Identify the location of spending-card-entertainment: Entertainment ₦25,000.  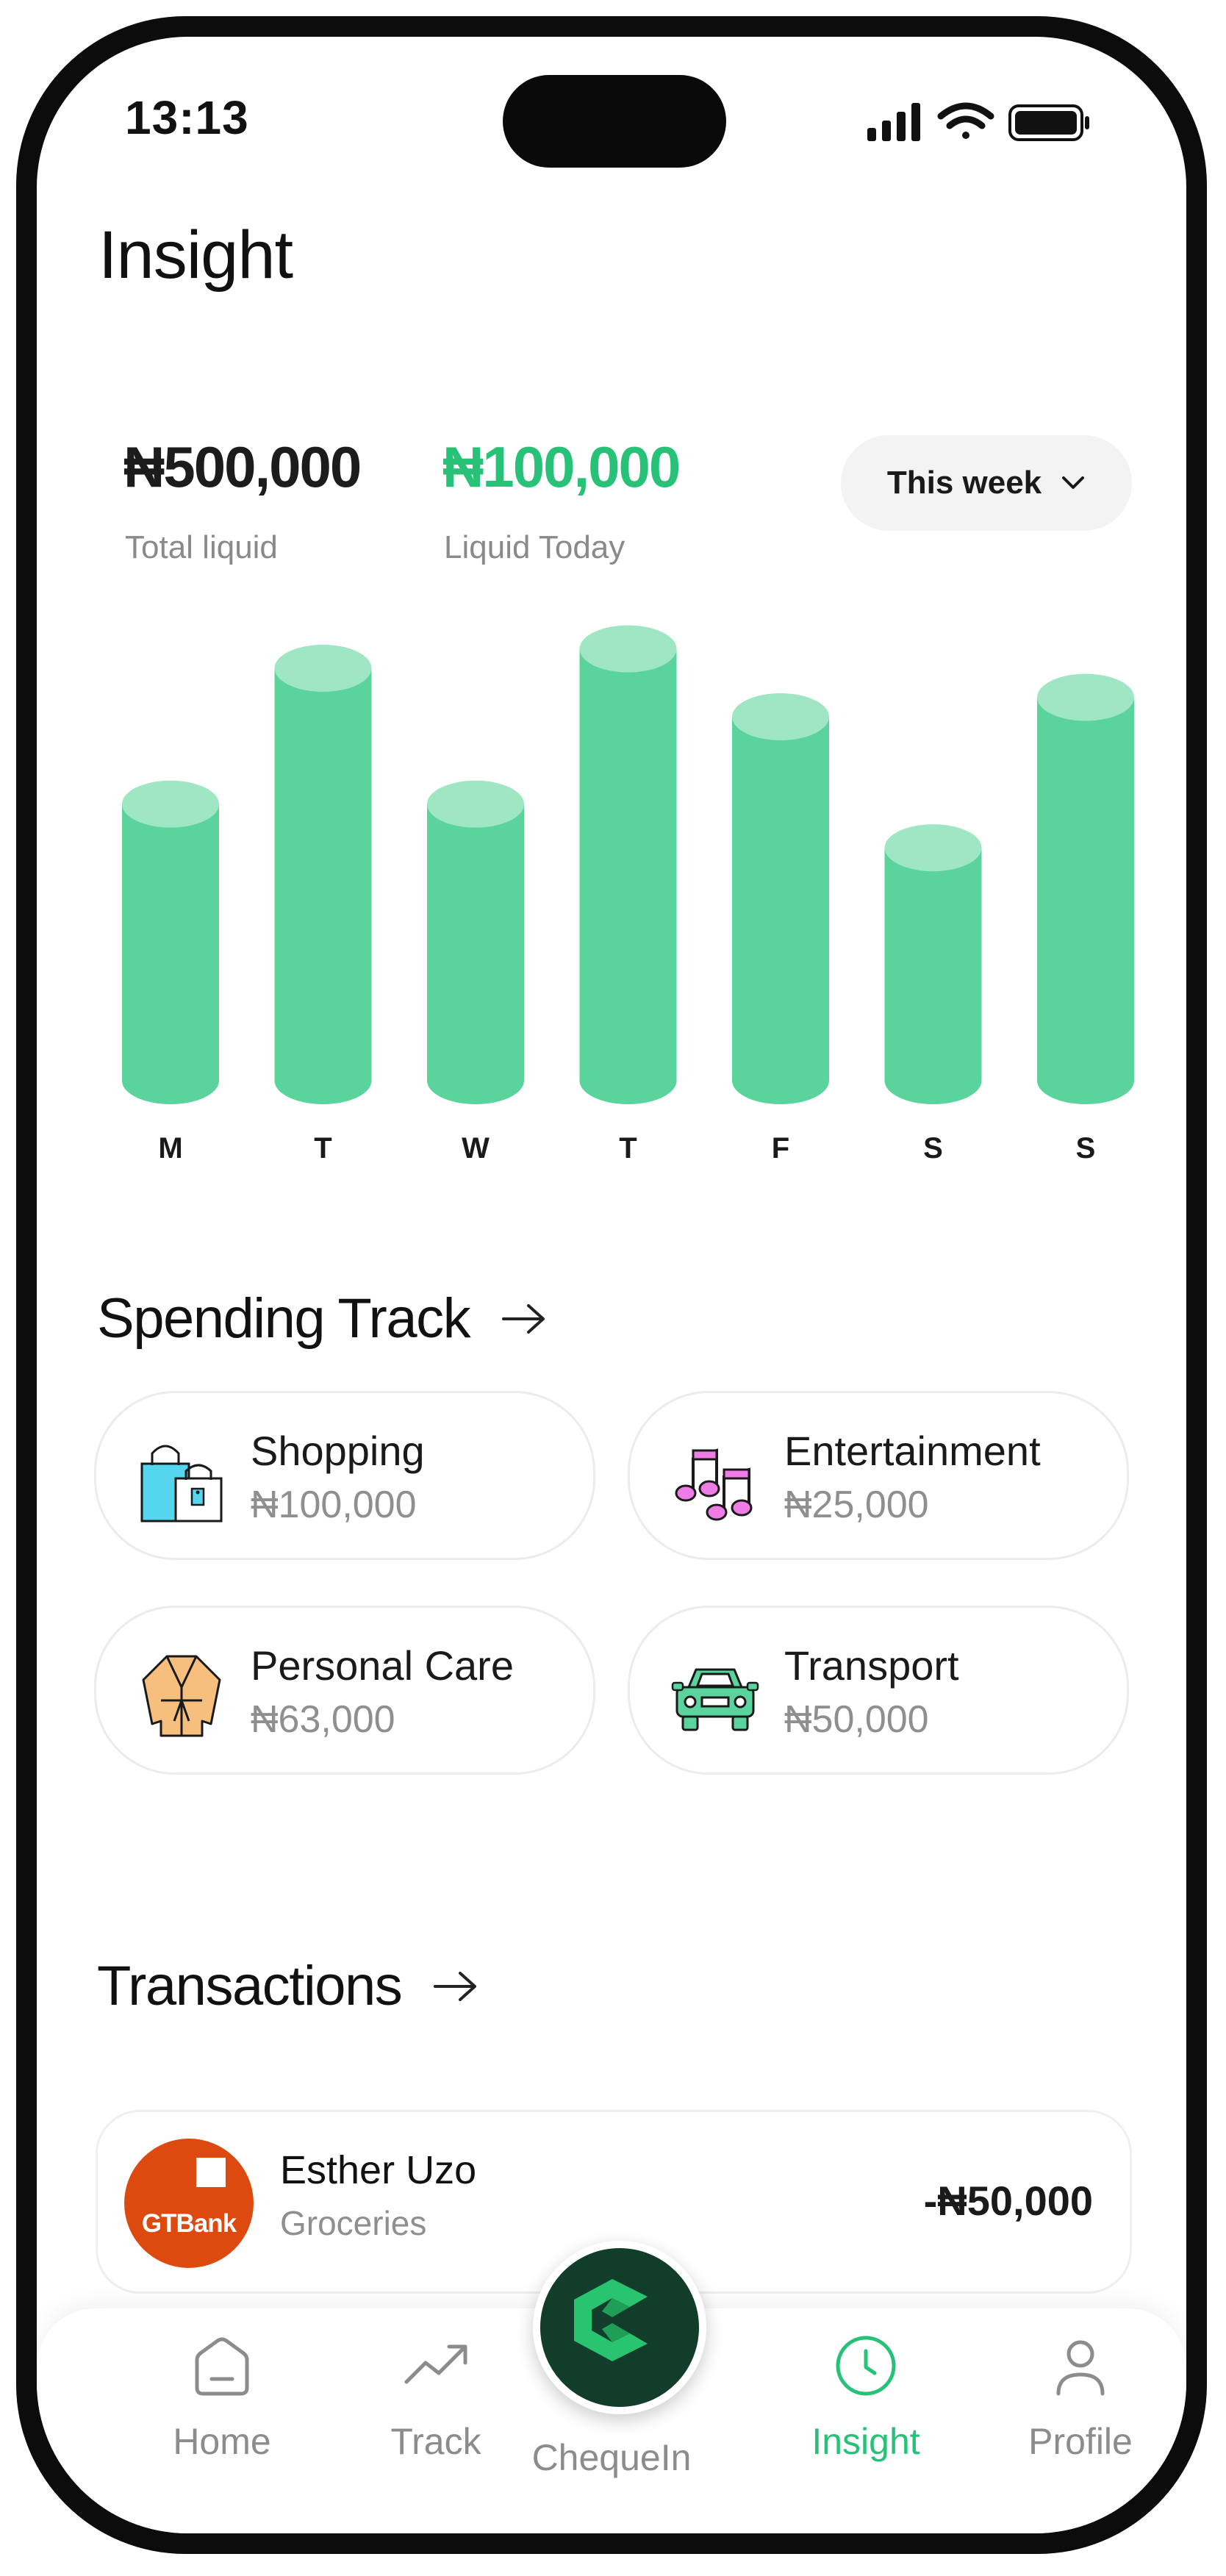
(878, 1475).